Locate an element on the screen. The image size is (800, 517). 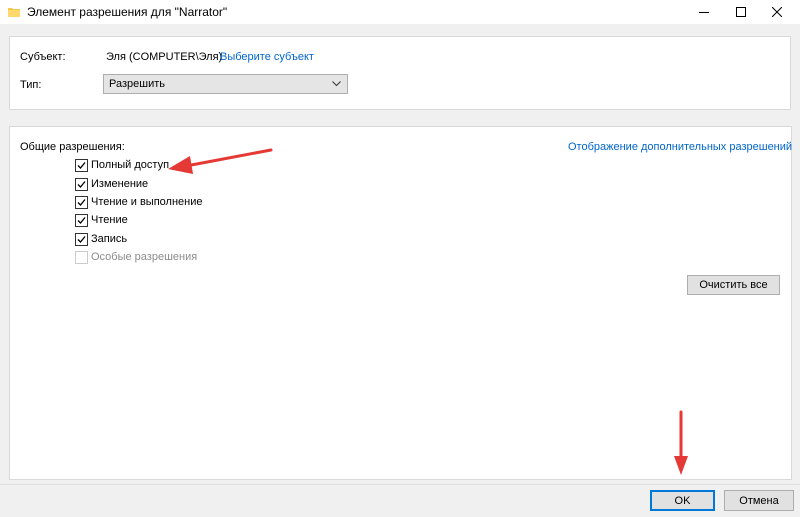
close-button is located at coordinates (777, 12).